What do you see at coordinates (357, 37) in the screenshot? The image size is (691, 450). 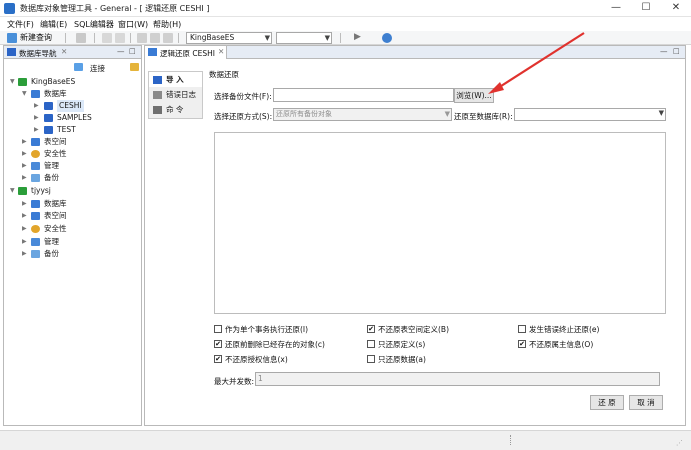 I see `run-icon: ▶` at bounding box center [357, 37].